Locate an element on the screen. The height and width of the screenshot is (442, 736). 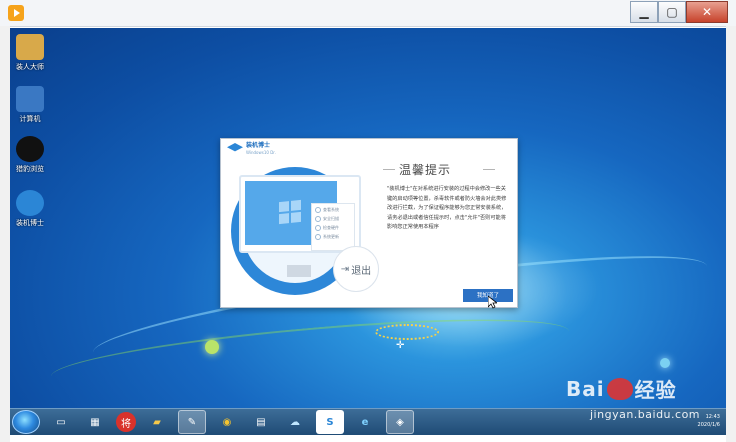
panel-row: 检查硬件 is located at coordinates (334, 228).